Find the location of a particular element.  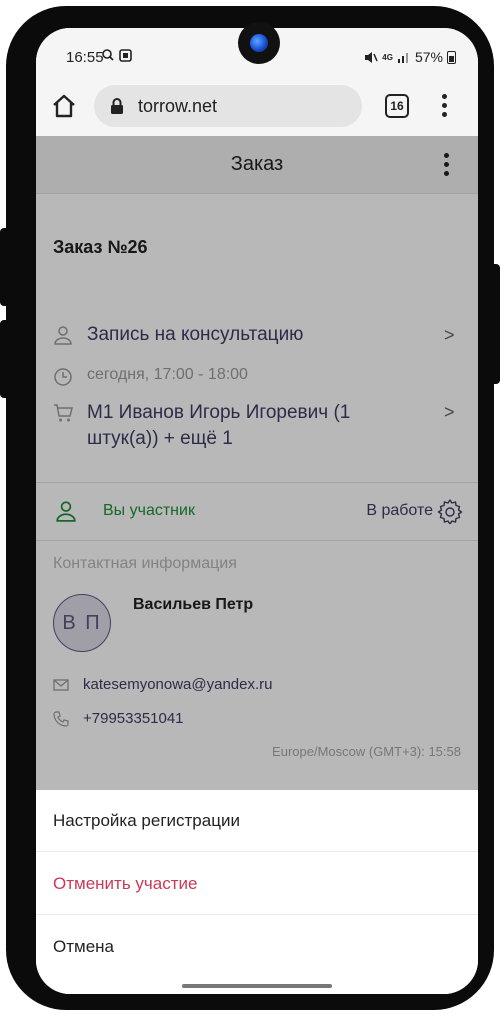

status-notification-icons is located at coordinates (119, 57).